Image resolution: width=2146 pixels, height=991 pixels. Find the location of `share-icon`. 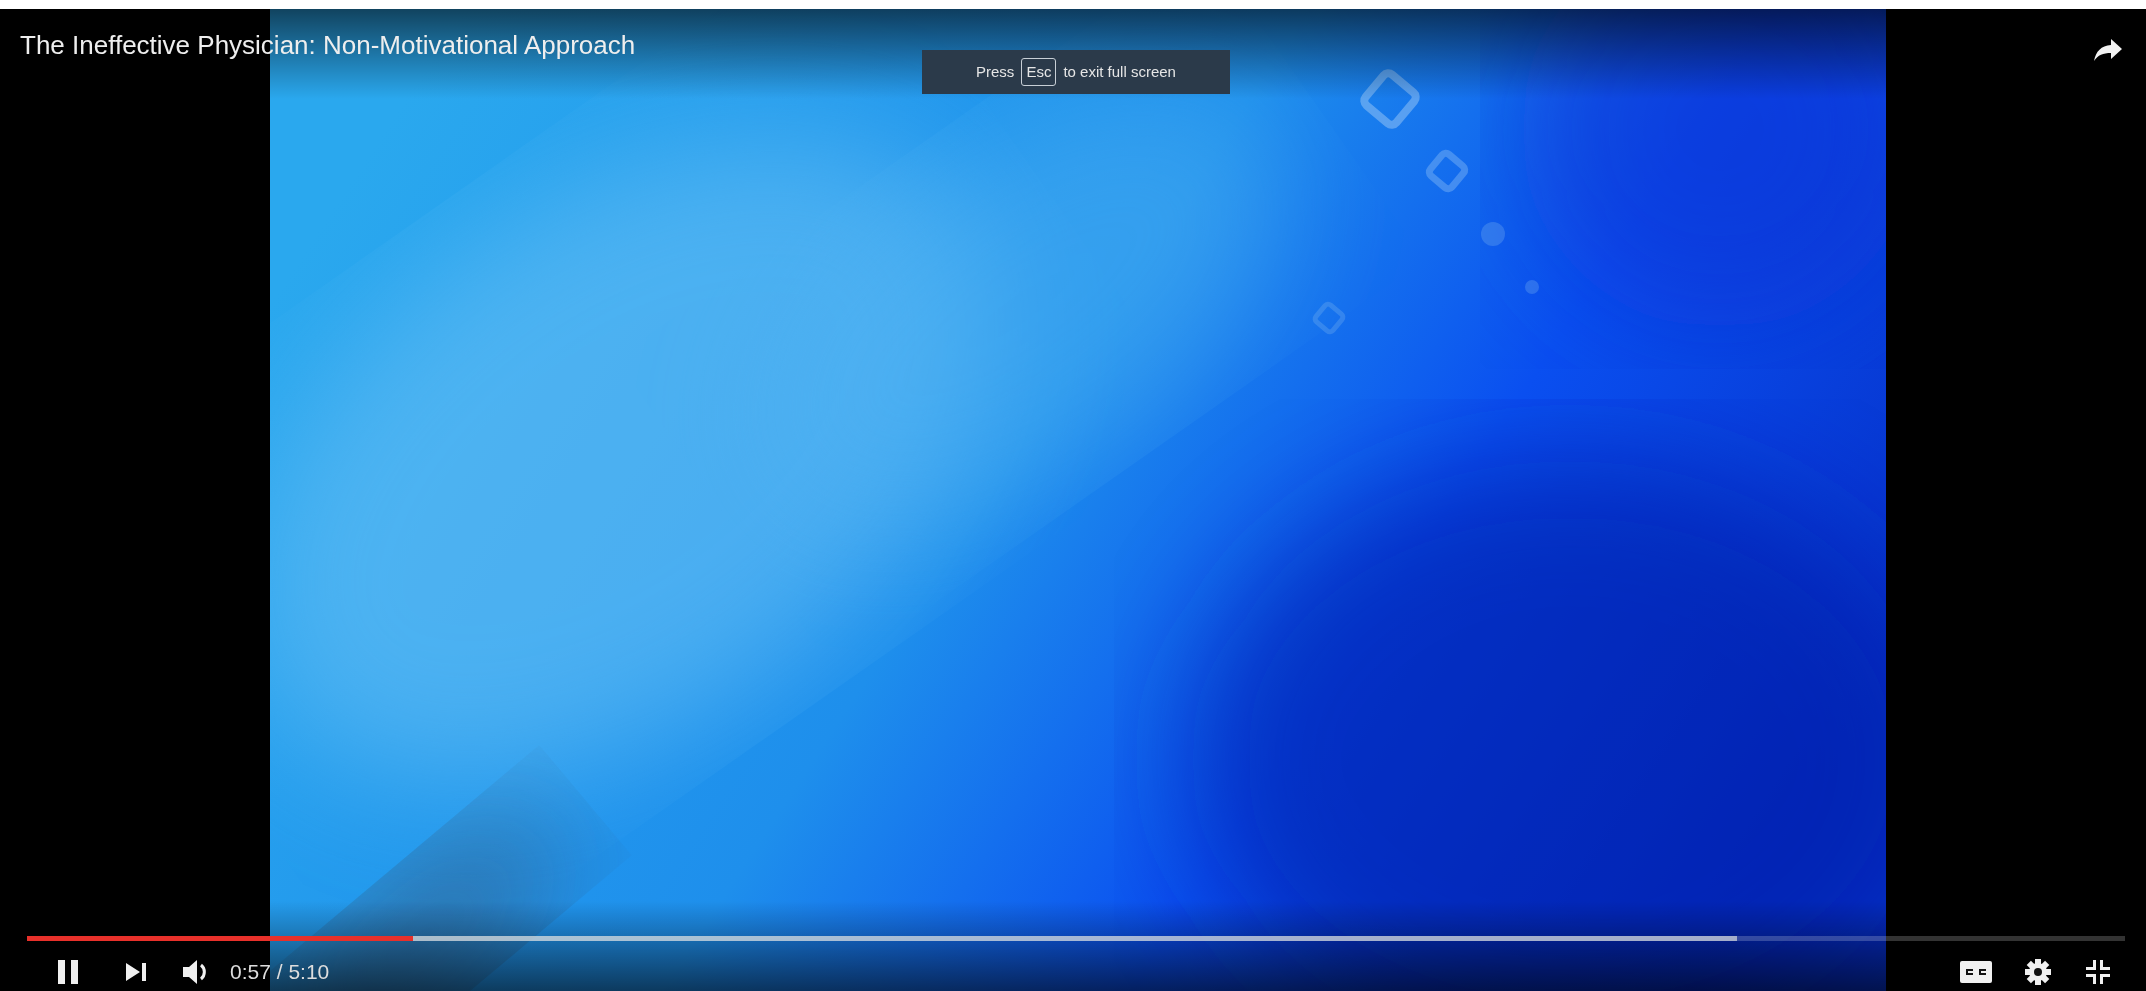

share-icon is located at coordinates (2108, 50).